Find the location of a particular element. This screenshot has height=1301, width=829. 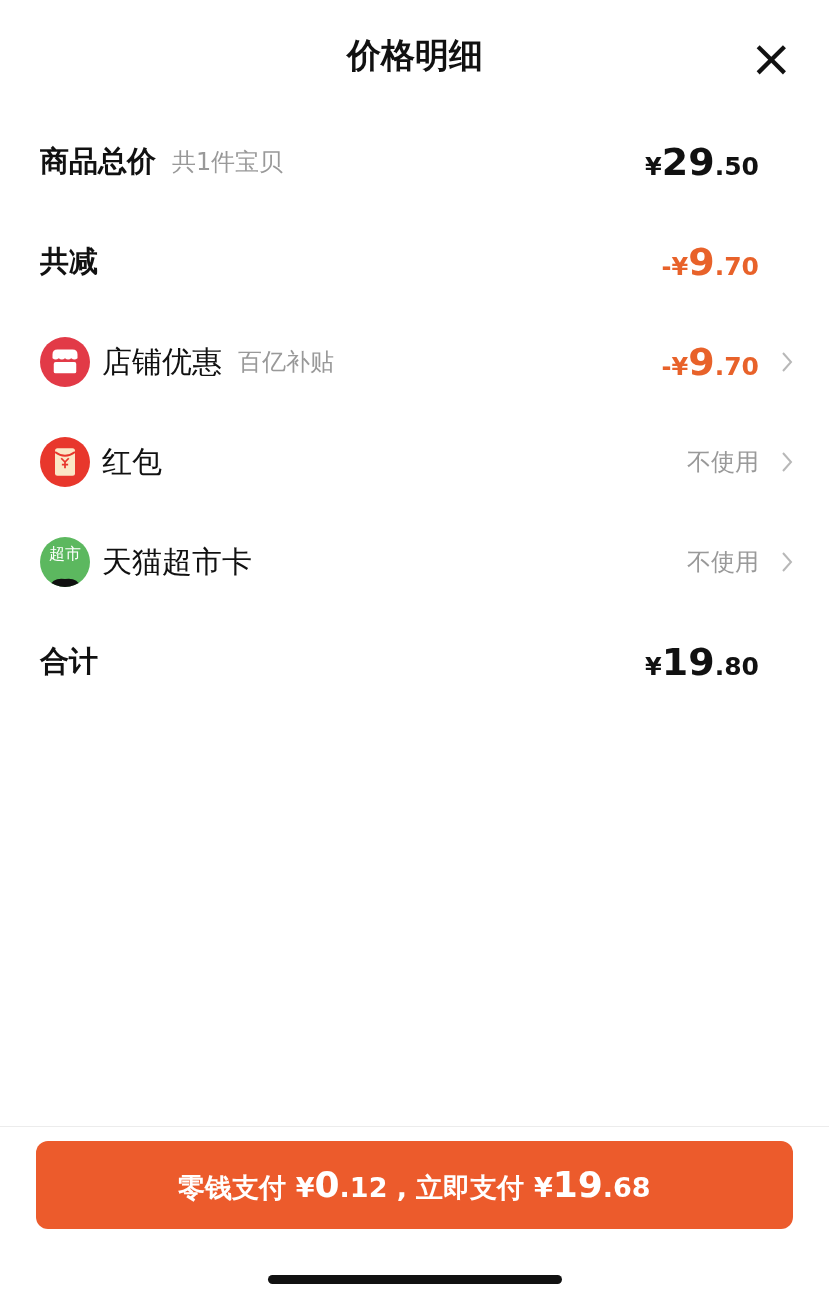

row-label: 店铺优惠 is located at coordinates (162, 361).